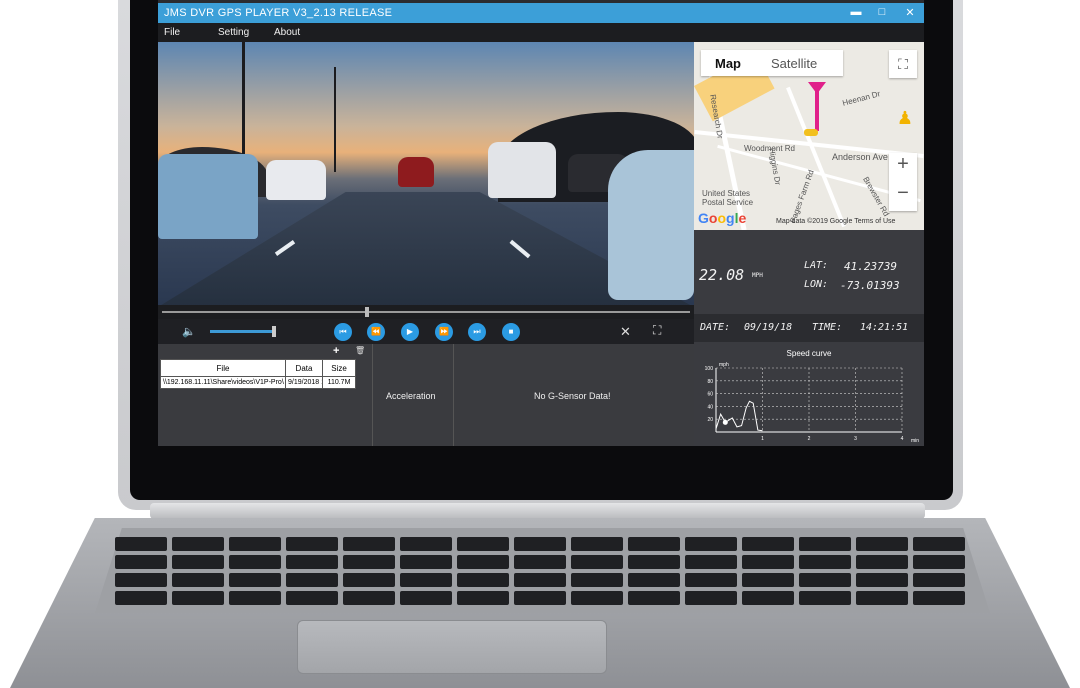 The image size is (1080, 688). Describe the element at coordinates (728, 63) in the screenshot. I see `map-tab: Map` at that location.